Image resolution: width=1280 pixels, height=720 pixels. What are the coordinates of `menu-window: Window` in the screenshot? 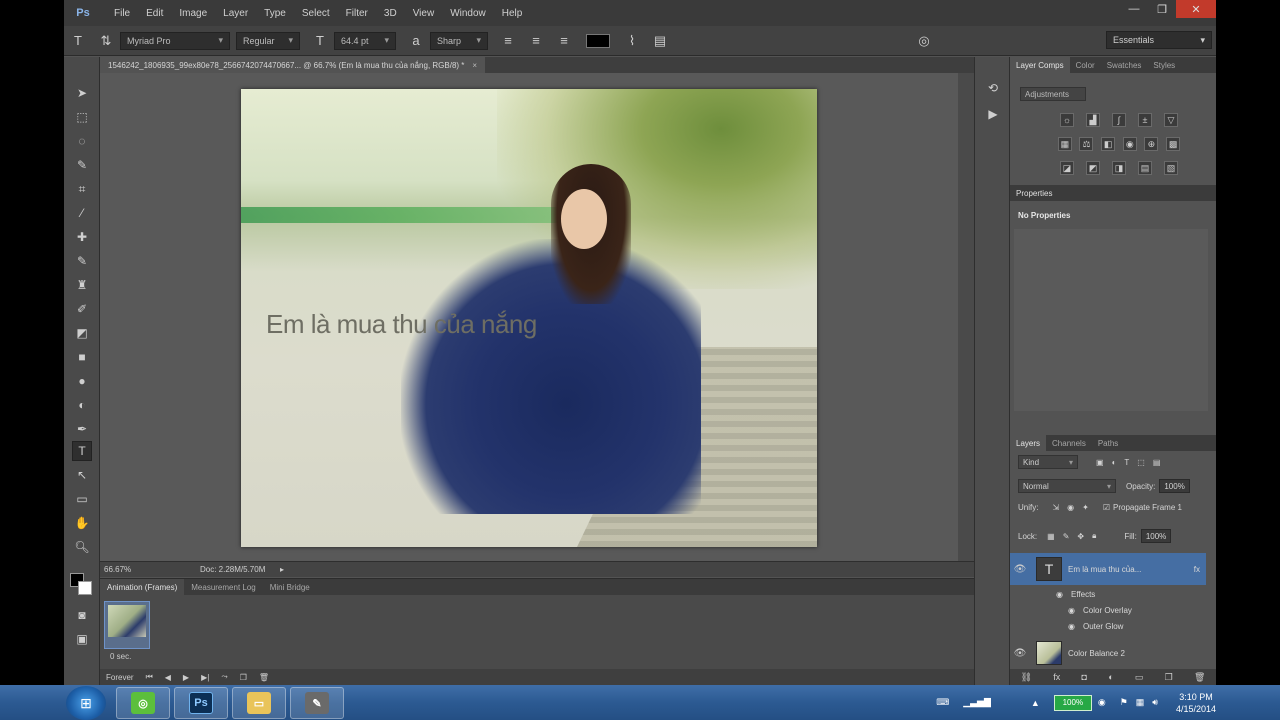 It's located at (468, 13).